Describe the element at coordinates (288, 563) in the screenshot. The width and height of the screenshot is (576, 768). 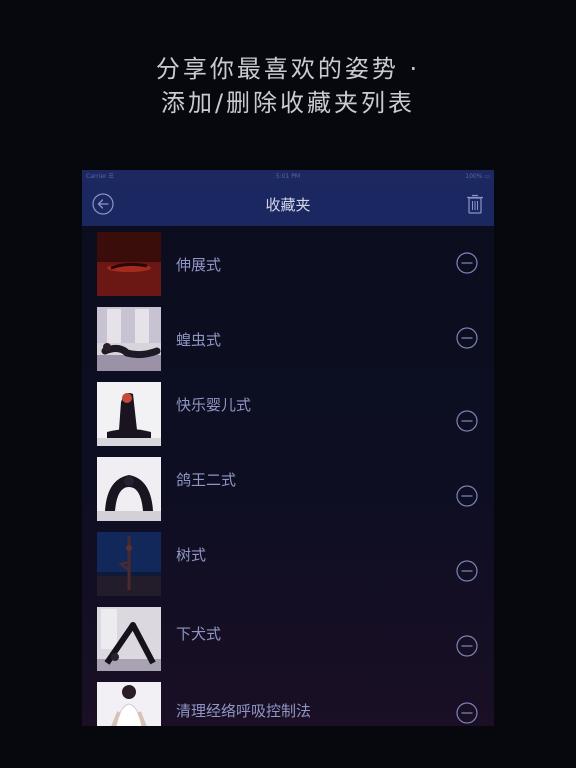
I see `list-item: 树式` at that location.